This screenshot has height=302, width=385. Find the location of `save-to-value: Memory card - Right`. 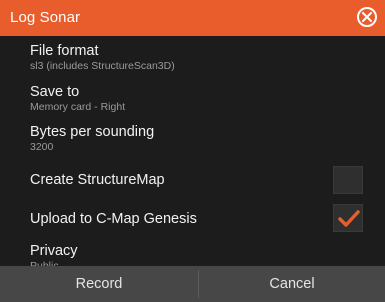

save-to-value: Memory card - Right is located at coordinates (78, 107).